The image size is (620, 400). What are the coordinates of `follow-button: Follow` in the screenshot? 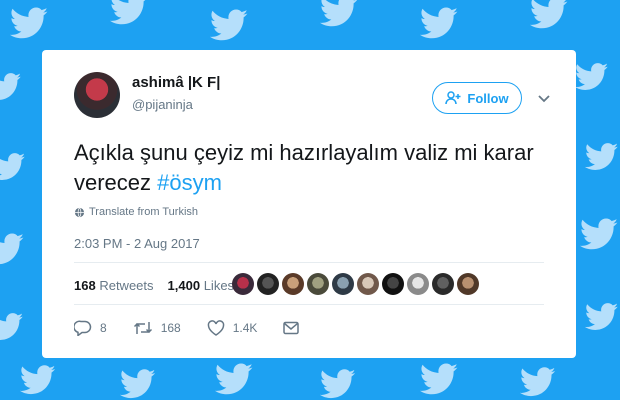 It's located at (477, 98).